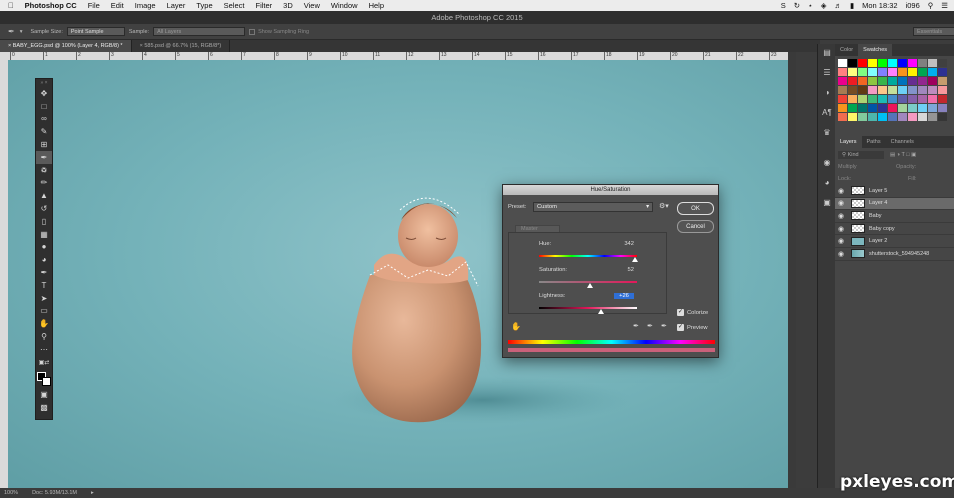 This screenshot has width=954, height=498. Describe the element at coordinates (234, 5) in the screenshot. I see `menu-select: Select` at that location.